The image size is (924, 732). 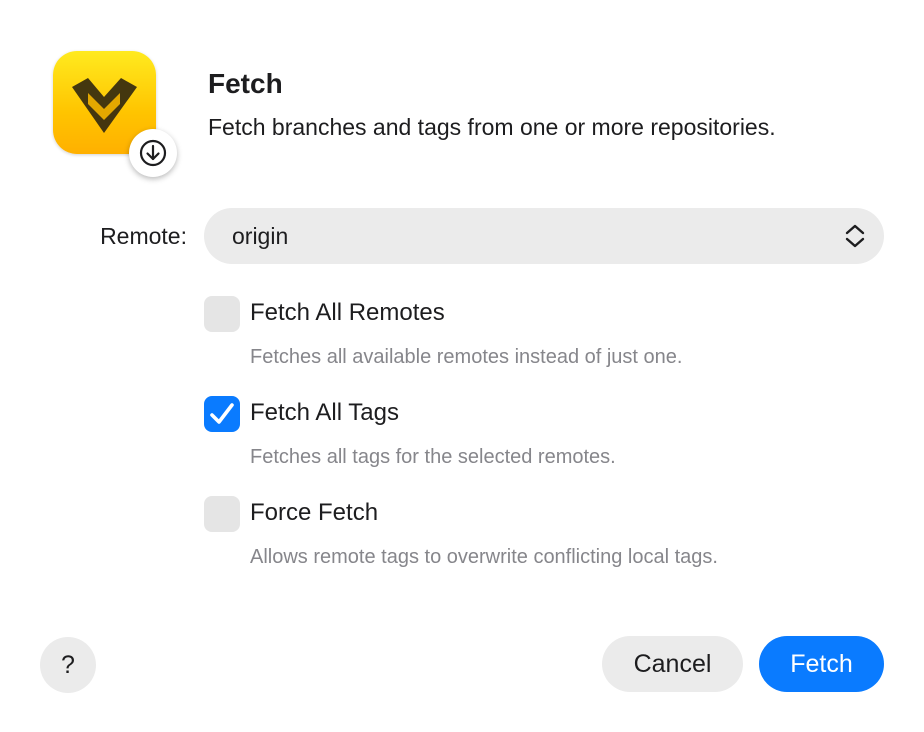 What do you see at coordinates (68, 665) in the screenshot?
I see `help-button: ?` at bounding box center [68, 665].